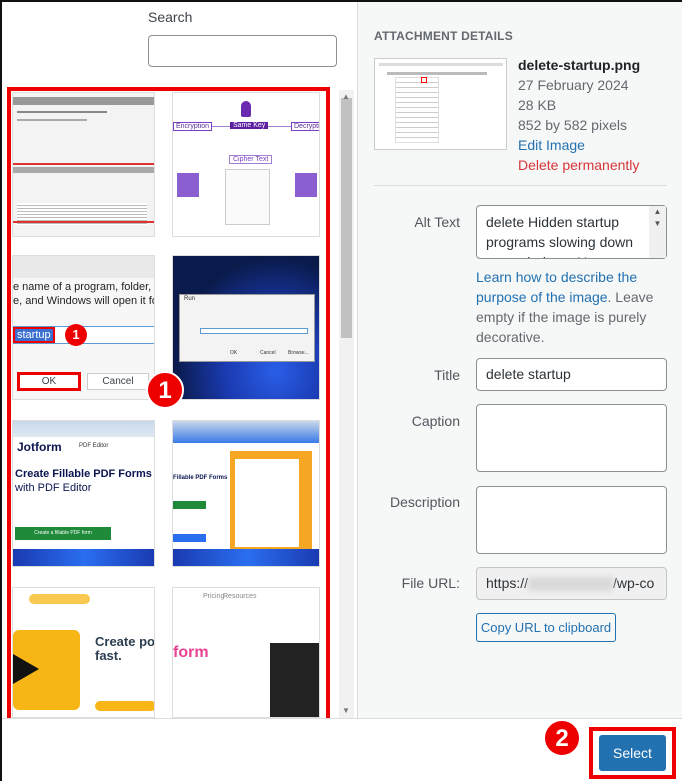 The image size is (682, 781). I want to click on scroll-down-arrow-icon: ▼, so click(346, 710).